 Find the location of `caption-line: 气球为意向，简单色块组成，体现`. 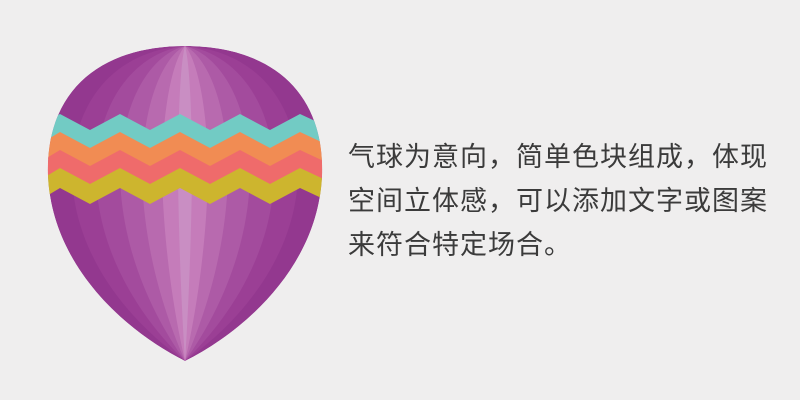

caption-line: 气球为意向，简单色块组成，体现 is located at coordinates (558, 157).